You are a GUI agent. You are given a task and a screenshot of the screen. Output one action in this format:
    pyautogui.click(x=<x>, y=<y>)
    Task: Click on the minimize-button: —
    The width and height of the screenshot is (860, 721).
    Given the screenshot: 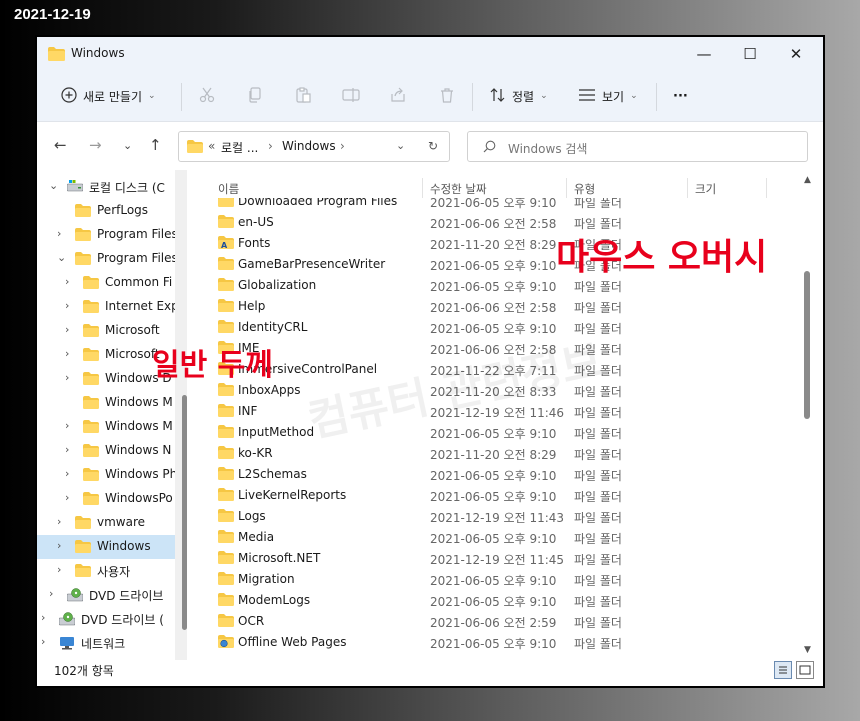 What is the action you would take?
    pyautogui.click(x=704, y=54)
    